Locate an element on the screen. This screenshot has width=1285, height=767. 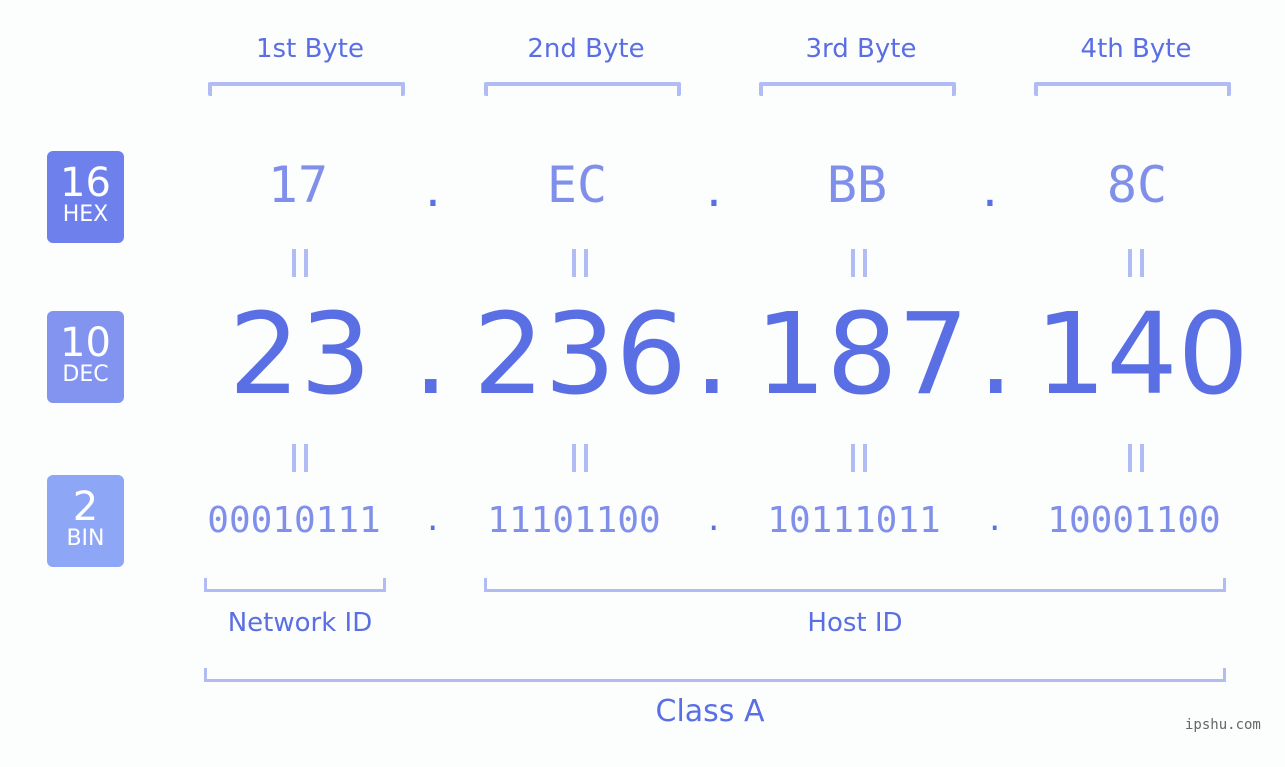
host-id-label: Host ID is located at coordinates (855, 623).